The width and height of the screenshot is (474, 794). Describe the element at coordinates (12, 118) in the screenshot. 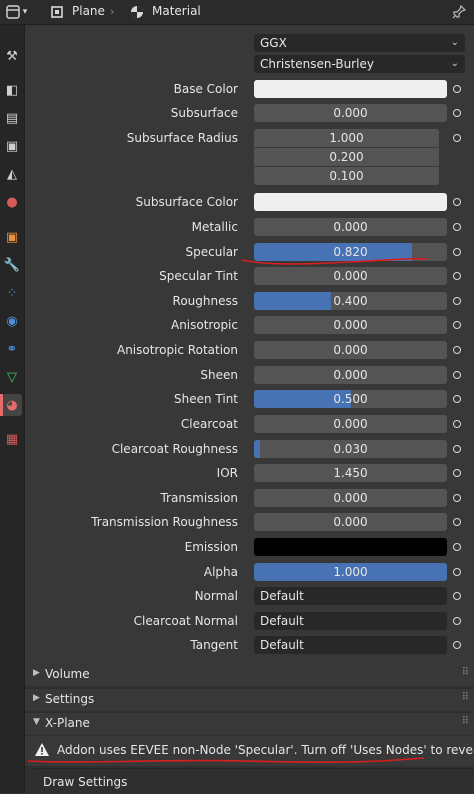

I see `printer-icon: ▤` at that location.